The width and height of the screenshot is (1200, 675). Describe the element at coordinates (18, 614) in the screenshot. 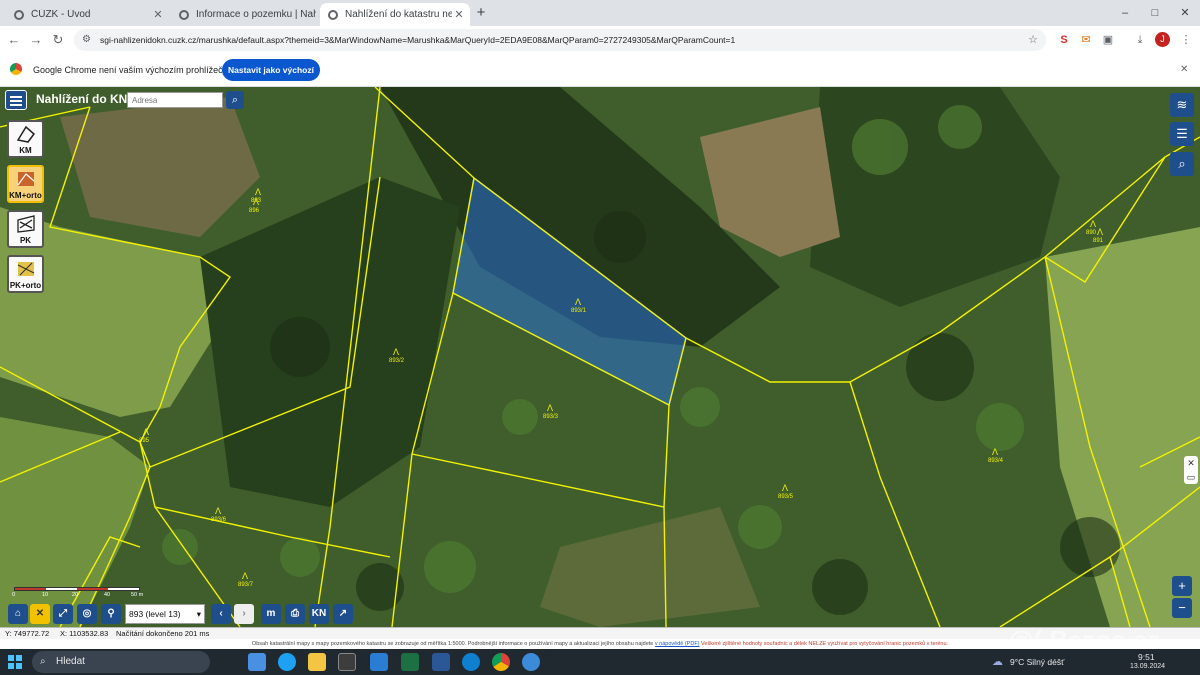

I see `home-icon: ⌂` at that location.